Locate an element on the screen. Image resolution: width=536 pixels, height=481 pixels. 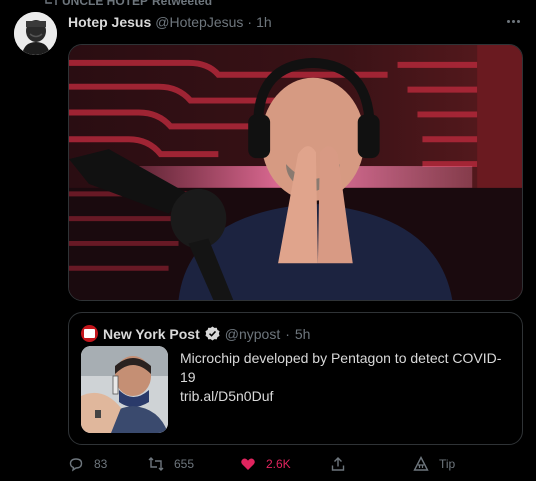
share-button is located at coordinates (338, 464).